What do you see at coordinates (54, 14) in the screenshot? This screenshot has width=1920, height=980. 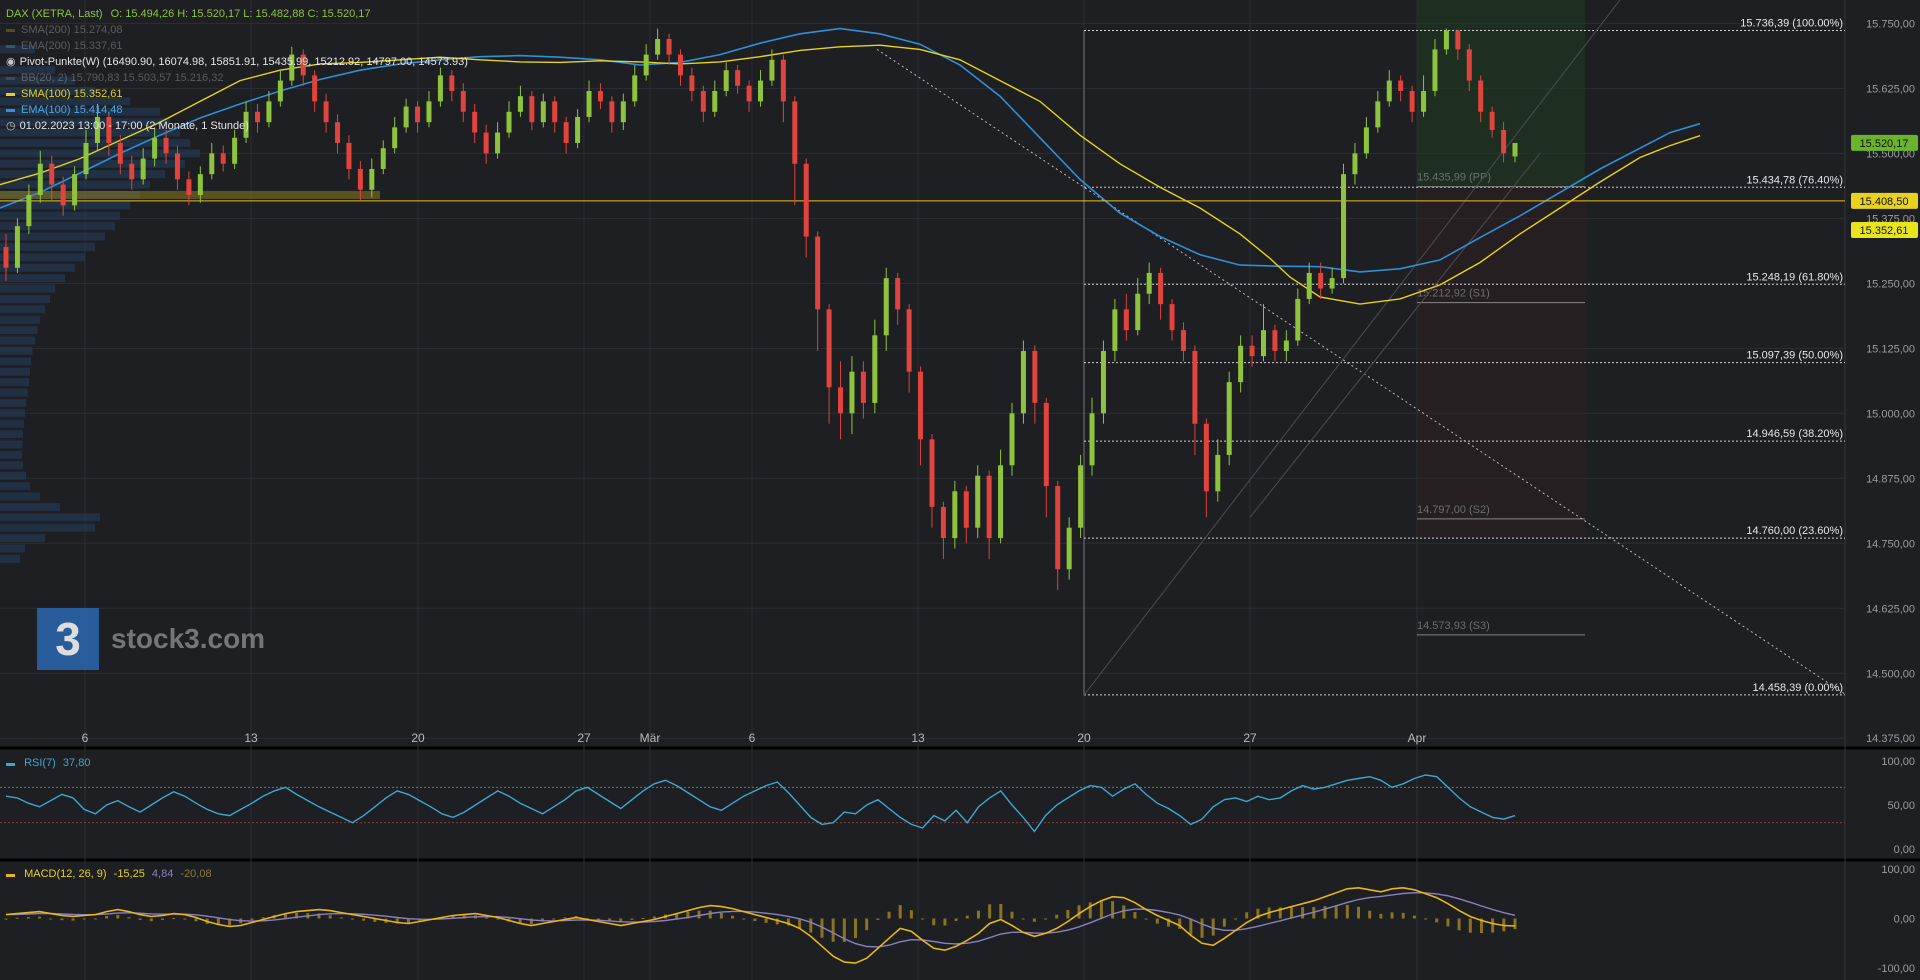 I see `instrument-title: DAX (XETRA, Last)` at bounding box center [54, 14].